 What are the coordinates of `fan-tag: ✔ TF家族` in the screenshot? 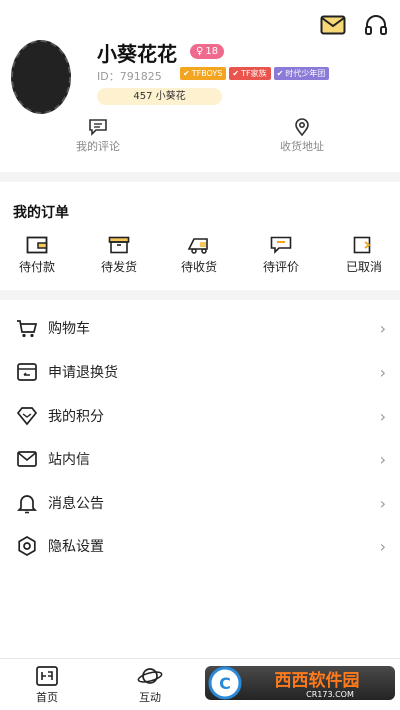 It's located at (250, 73).